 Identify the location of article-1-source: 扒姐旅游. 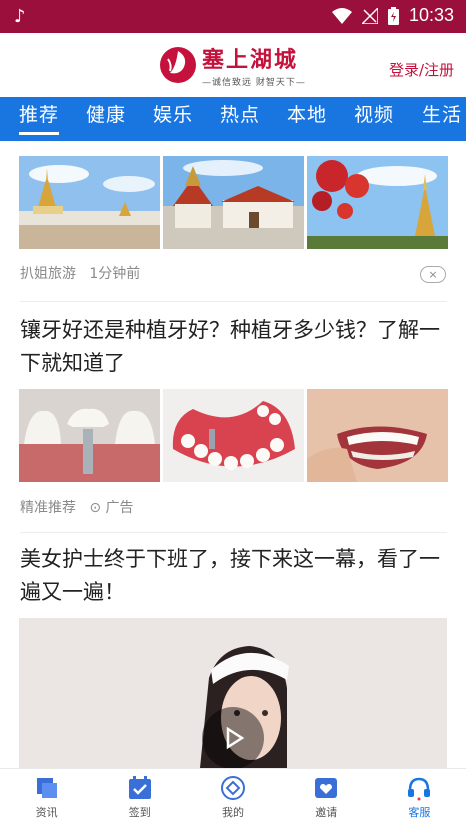
(48, 274).